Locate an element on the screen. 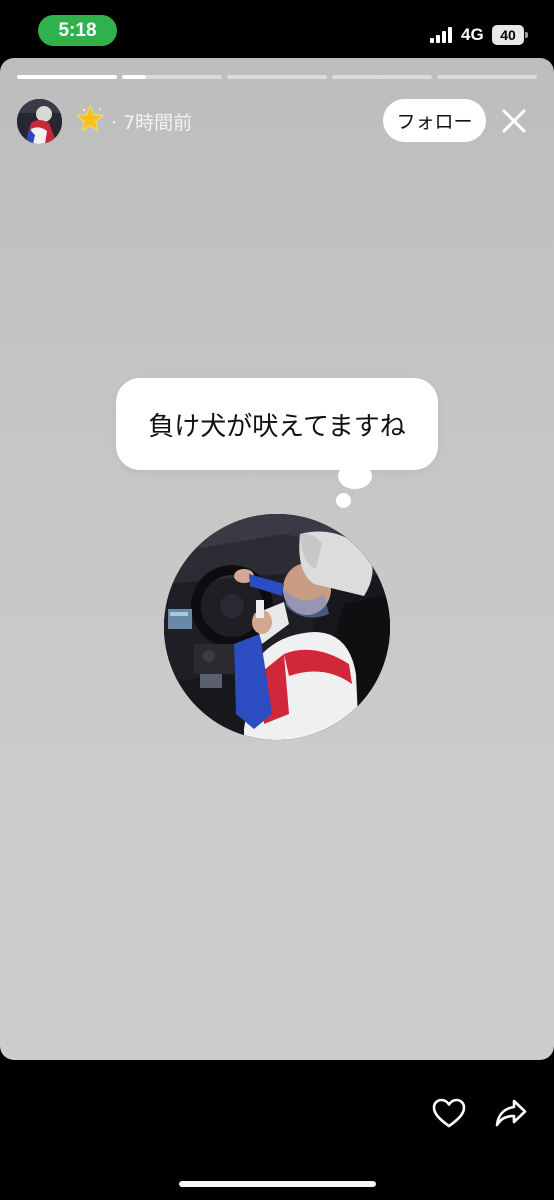 Image resolution: width=554 pixels, height=1200 pixels. status-time: 5:18 is located at coordinates (77, 30).